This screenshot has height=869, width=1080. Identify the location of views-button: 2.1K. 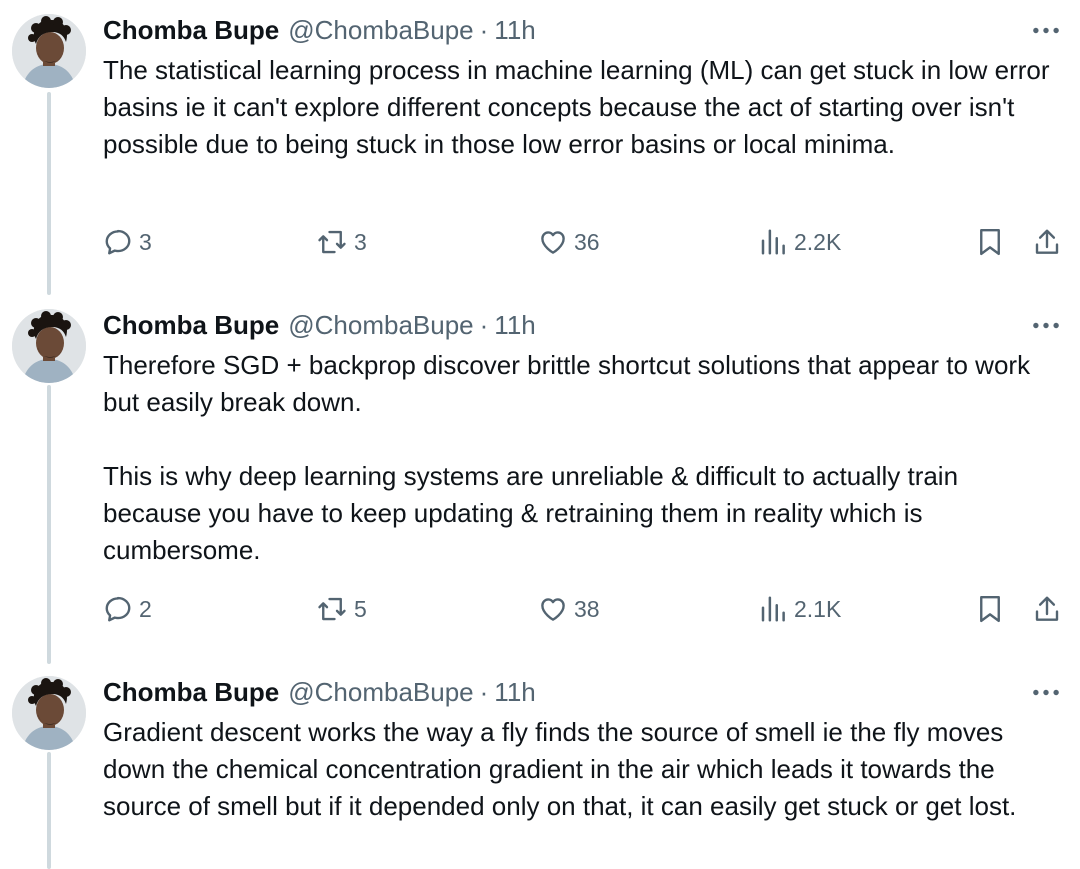
(799, 609).